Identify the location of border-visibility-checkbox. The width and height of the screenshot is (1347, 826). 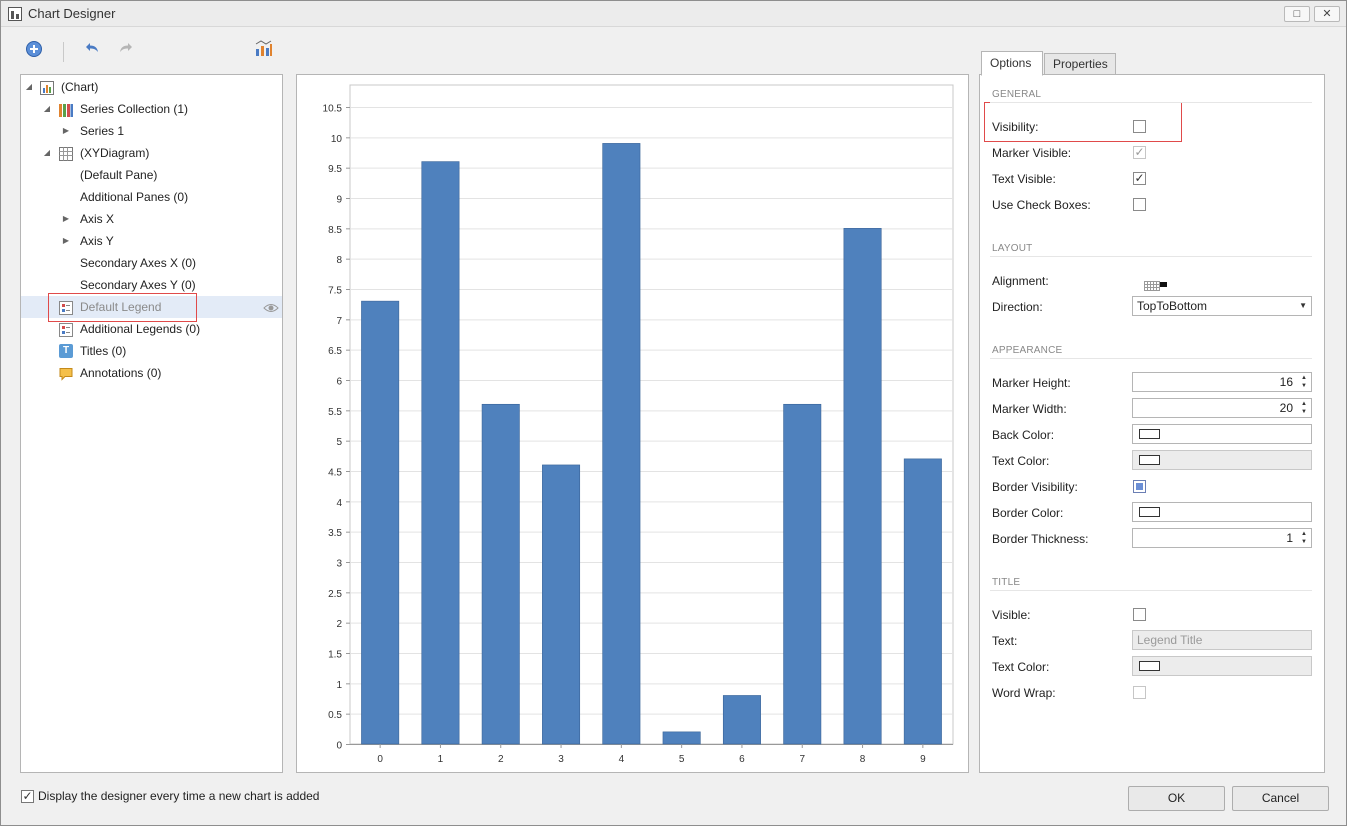
(1139, 486).